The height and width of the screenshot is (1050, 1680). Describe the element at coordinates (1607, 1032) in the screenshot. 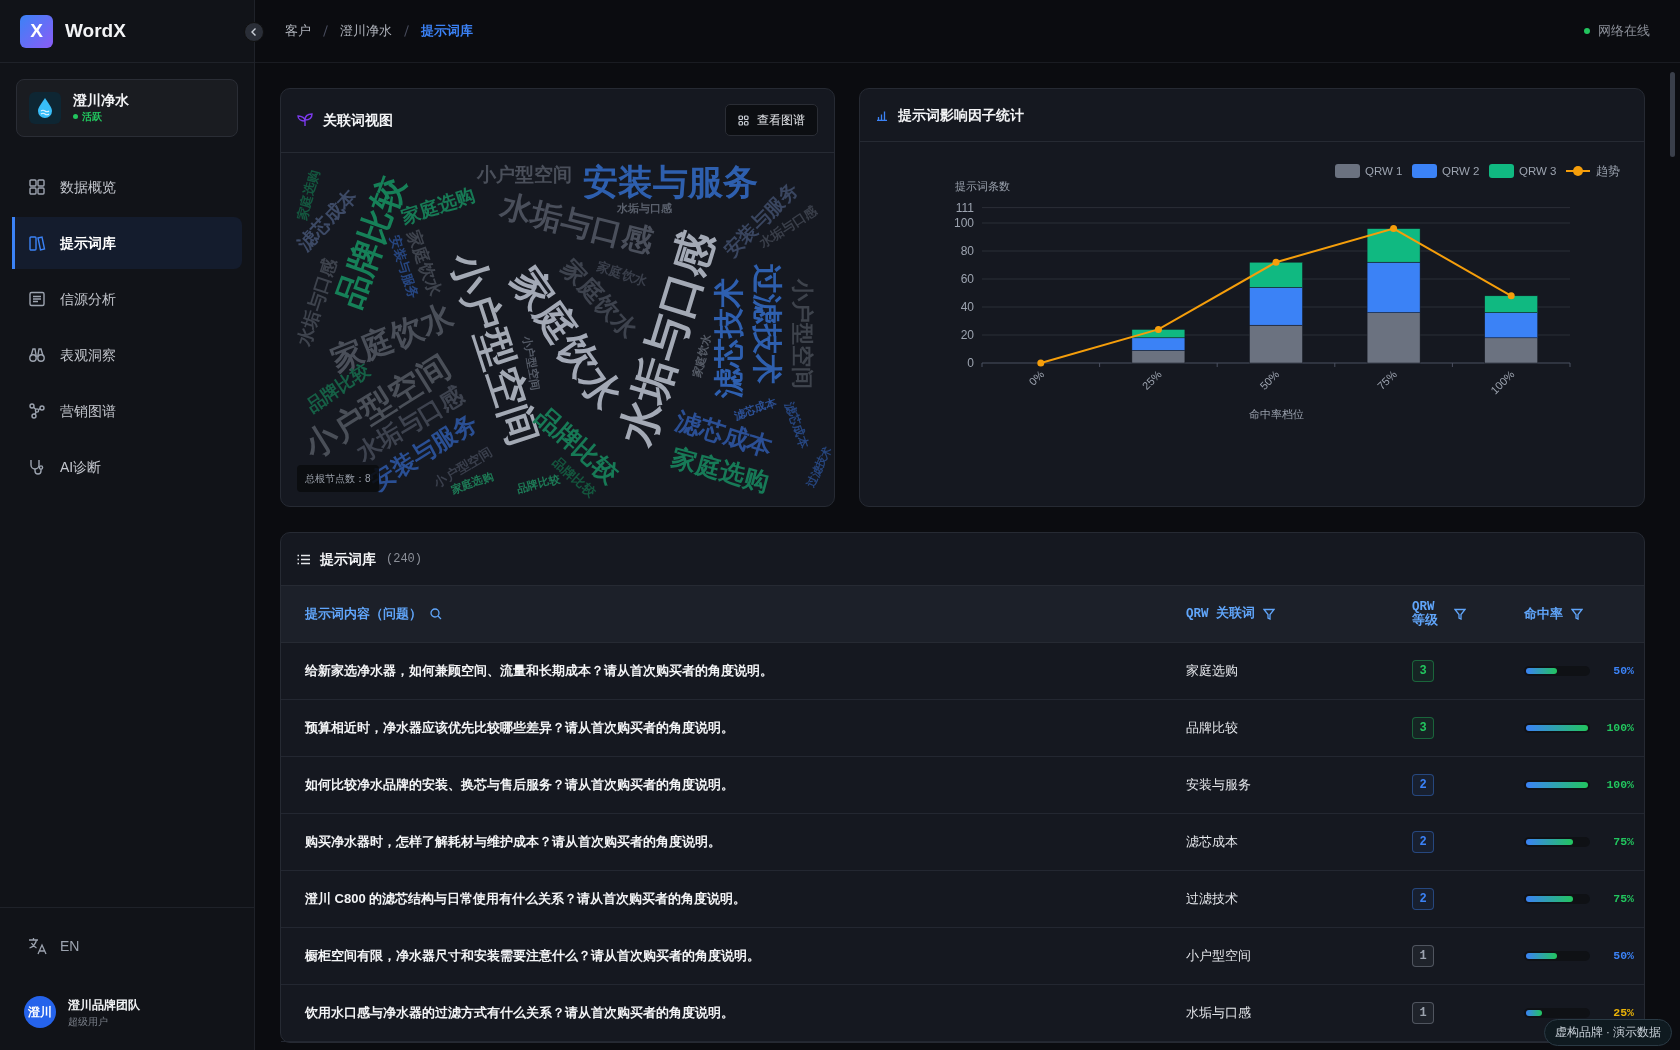

I see `demo-data-badge: 虚构品牌 · 演示数据` at that location.